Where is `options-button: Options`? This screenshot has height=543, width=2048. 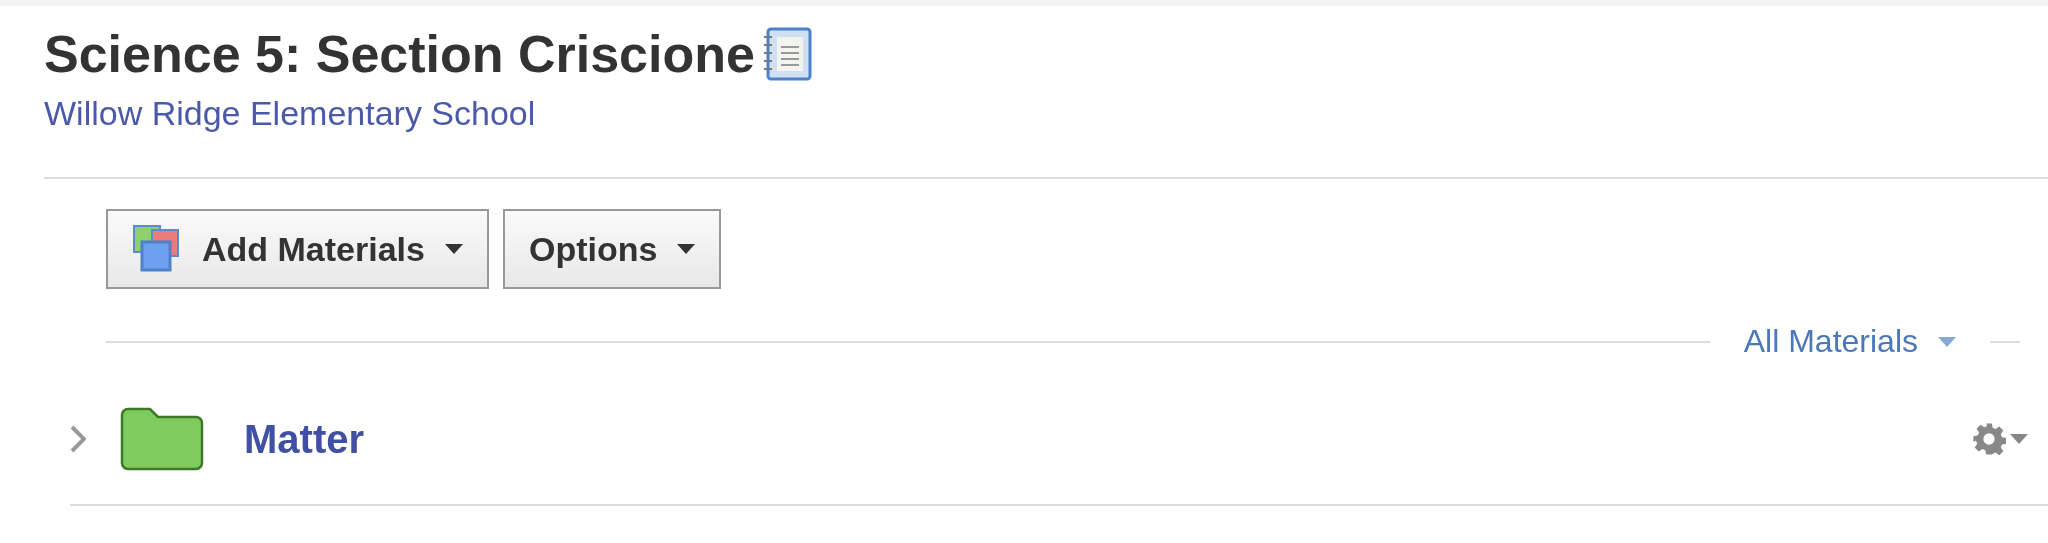 options-button: Options is located at coordinates (612, 249).